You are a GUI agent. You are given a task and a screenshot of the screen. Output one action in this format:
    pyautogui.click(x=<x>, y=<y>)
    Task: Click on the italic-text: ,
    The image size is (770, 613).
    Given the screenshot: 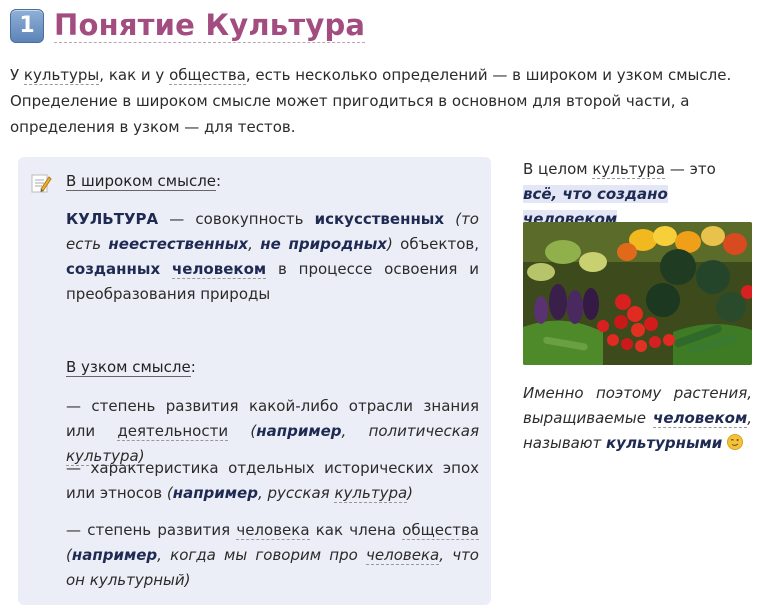 What is the action you would take?
    pyautogui.click(x=254, y=244)
    